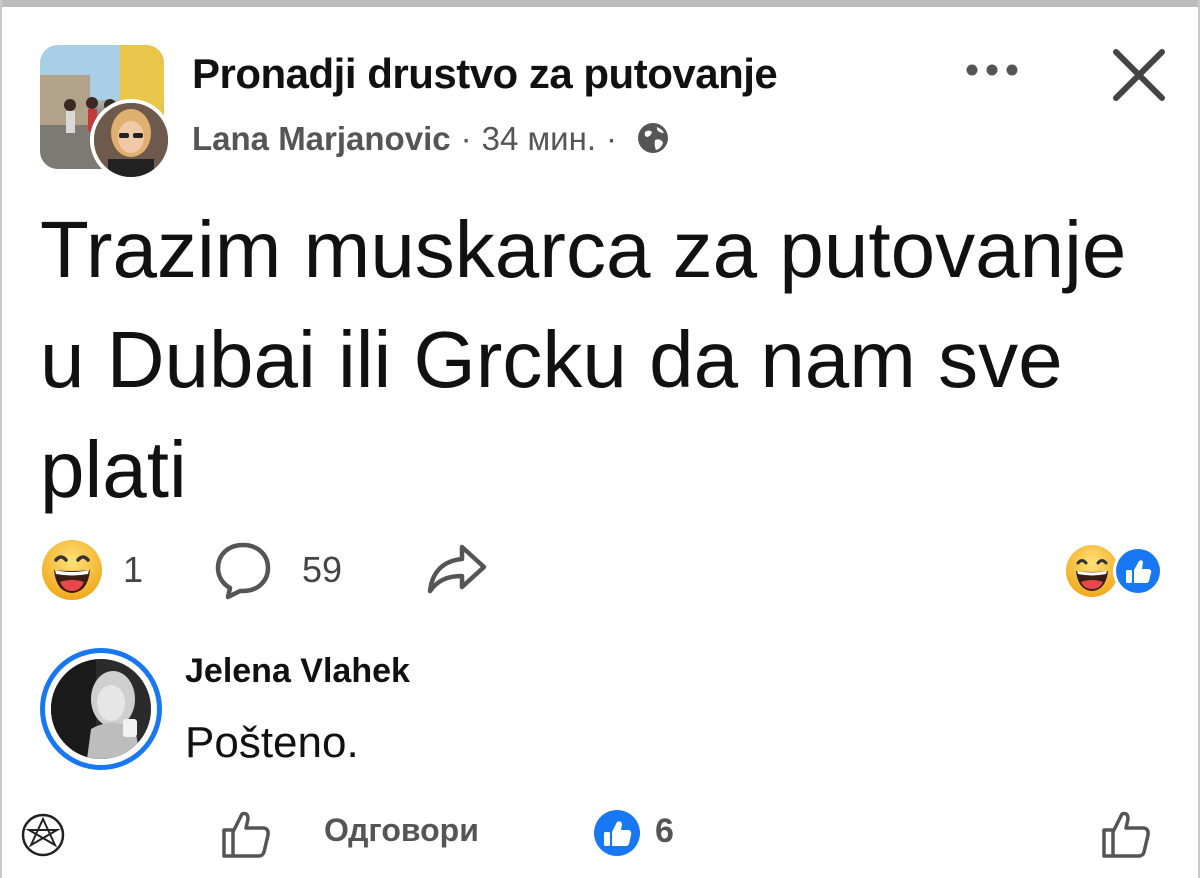  I want to click on post-meta: Lana Marjanovic · 34 мин. ·, so click(432, 139).